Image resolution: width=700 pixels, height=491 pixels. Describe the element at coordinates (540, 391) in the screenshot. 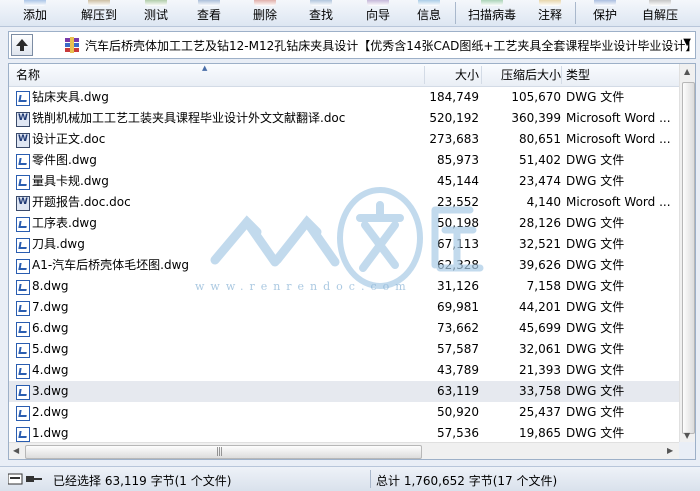

I see `file-packed-size: 33,758` at that location.